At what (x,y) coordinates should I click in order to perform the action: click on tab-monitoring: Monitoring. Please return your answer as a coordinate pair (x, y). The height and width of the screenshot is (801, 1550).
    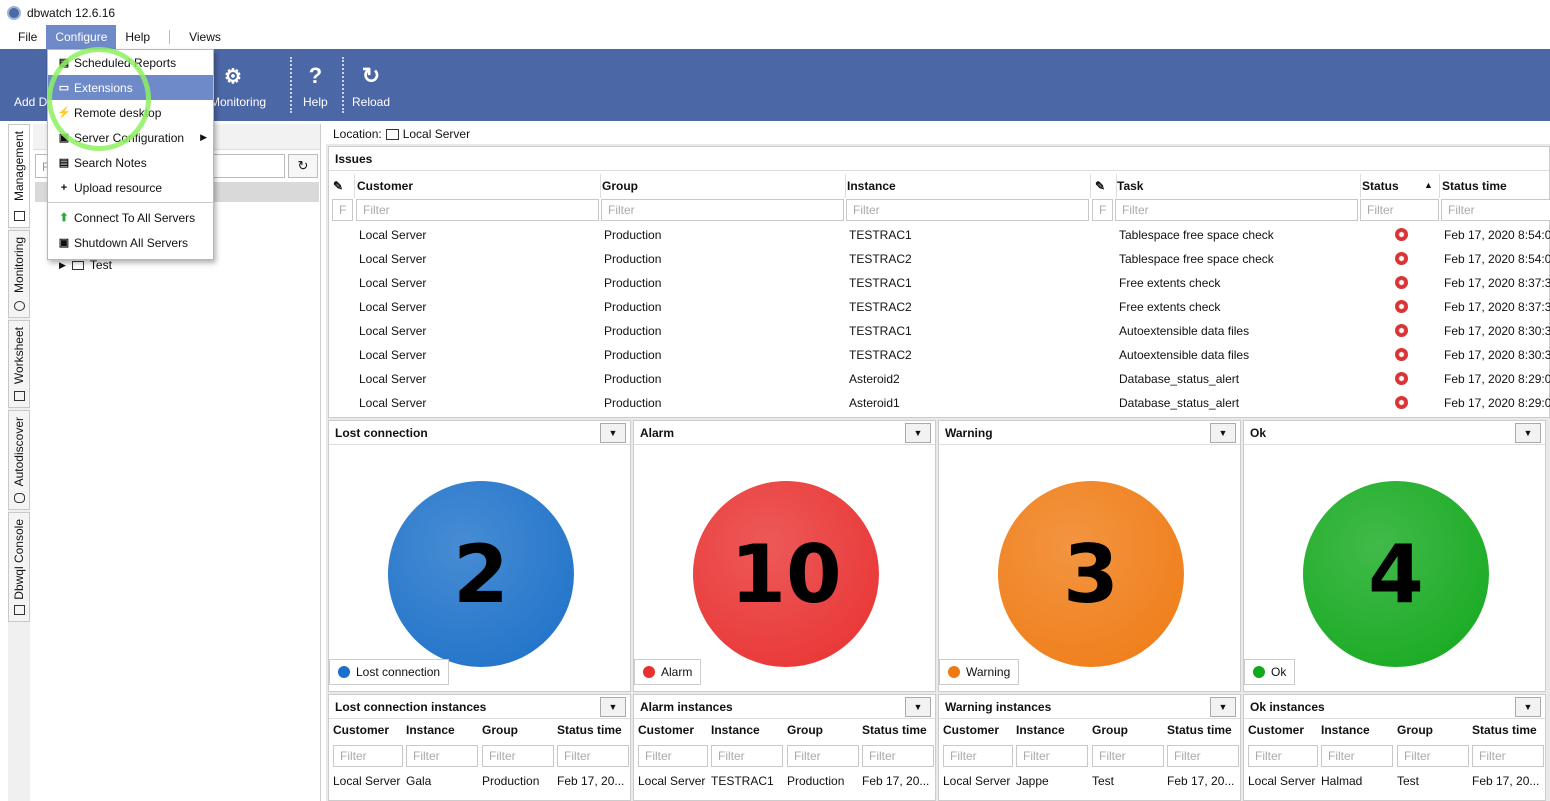
    Looking at the image, I should click on (19, 274).